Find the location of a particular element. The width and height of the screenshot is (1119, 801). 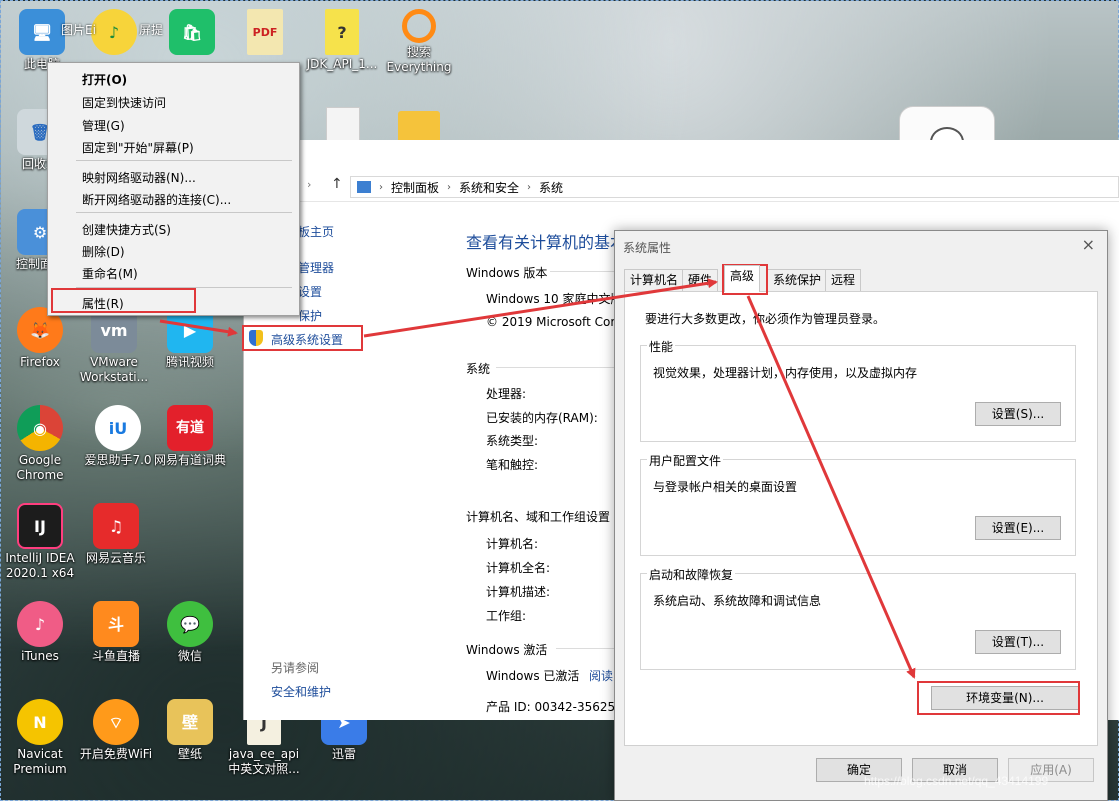

arrow-to-advanced-tab is located at coordinates (540, 308).